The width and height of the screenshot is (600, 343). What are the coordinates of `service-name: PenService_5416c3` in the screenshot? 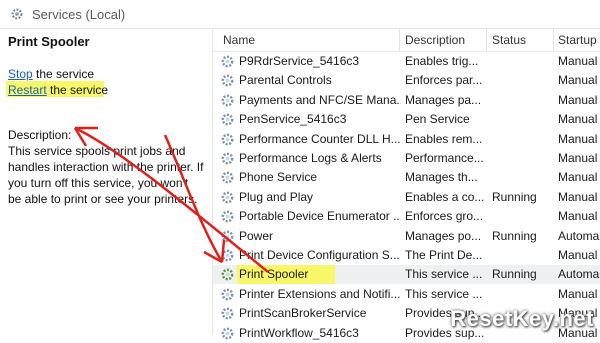 It's located at (293, 119).